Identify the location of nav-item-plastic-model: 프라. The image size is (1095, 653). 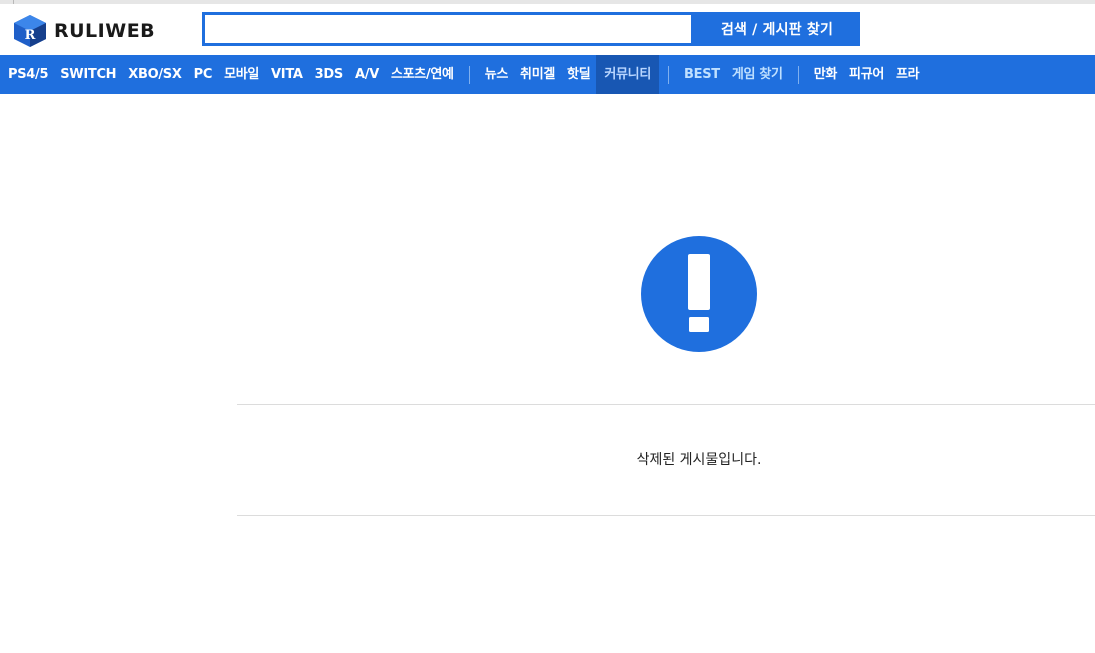
(907, 74).